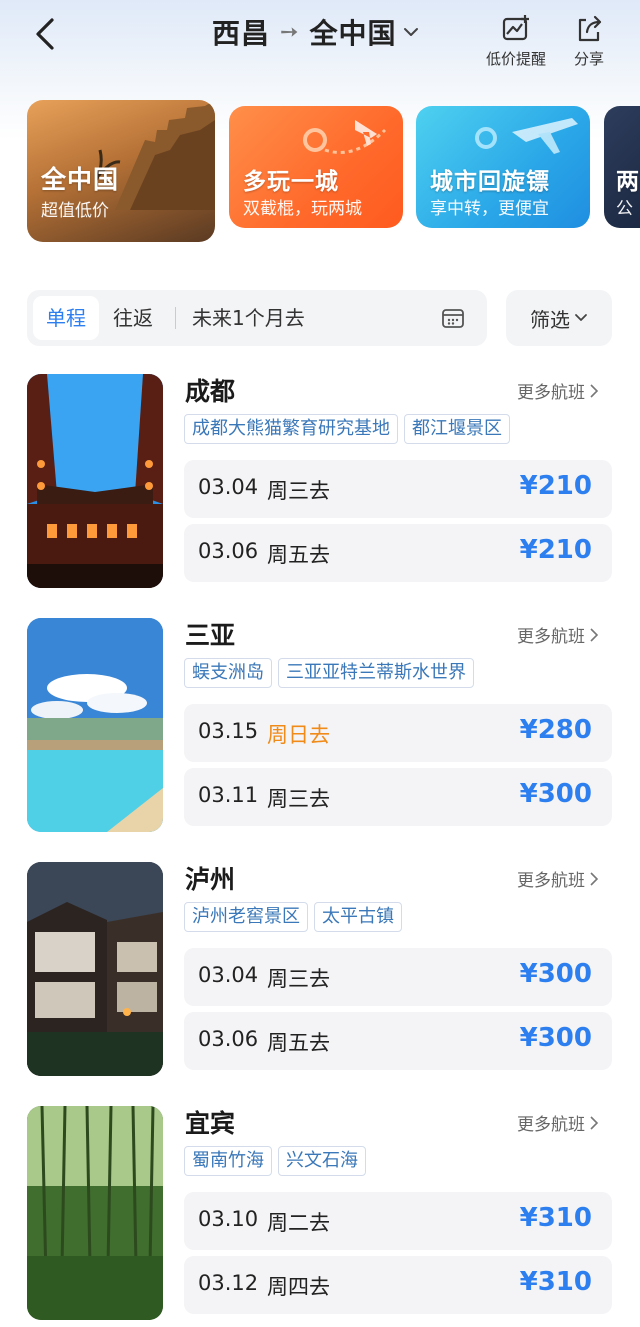 The height and width of the screenshot is (1327, 640). Describe the element at coordinates (80, 179) in the screenshot. I see `banner-title: 全中国` at that location.